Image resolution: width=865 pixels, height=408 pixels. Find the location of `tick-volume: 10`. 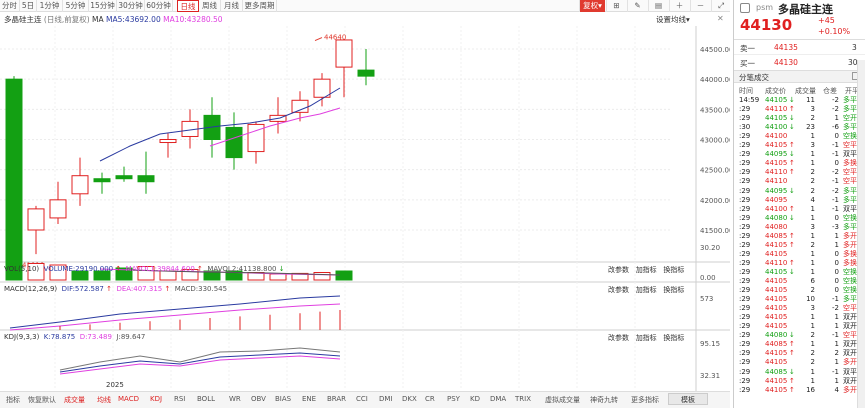

tick-volume: 10 is located at coordinates (810, 299).